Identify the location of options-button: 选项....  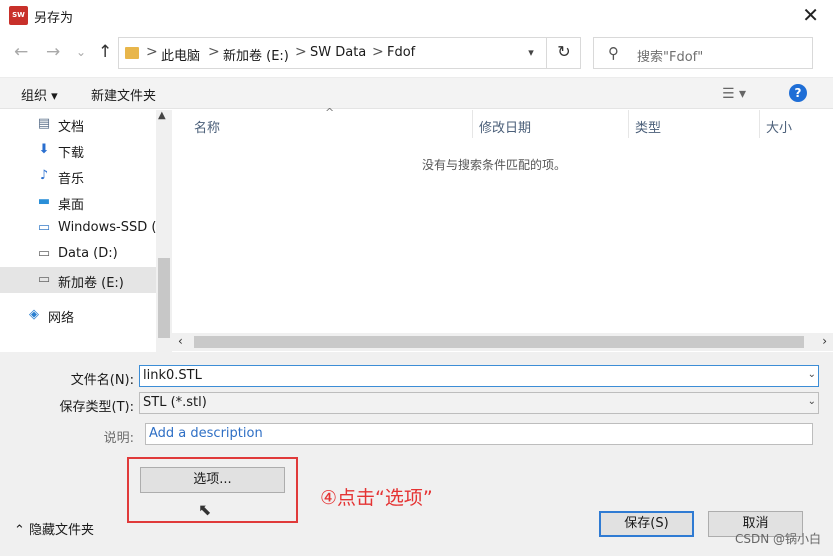
(212, 480).